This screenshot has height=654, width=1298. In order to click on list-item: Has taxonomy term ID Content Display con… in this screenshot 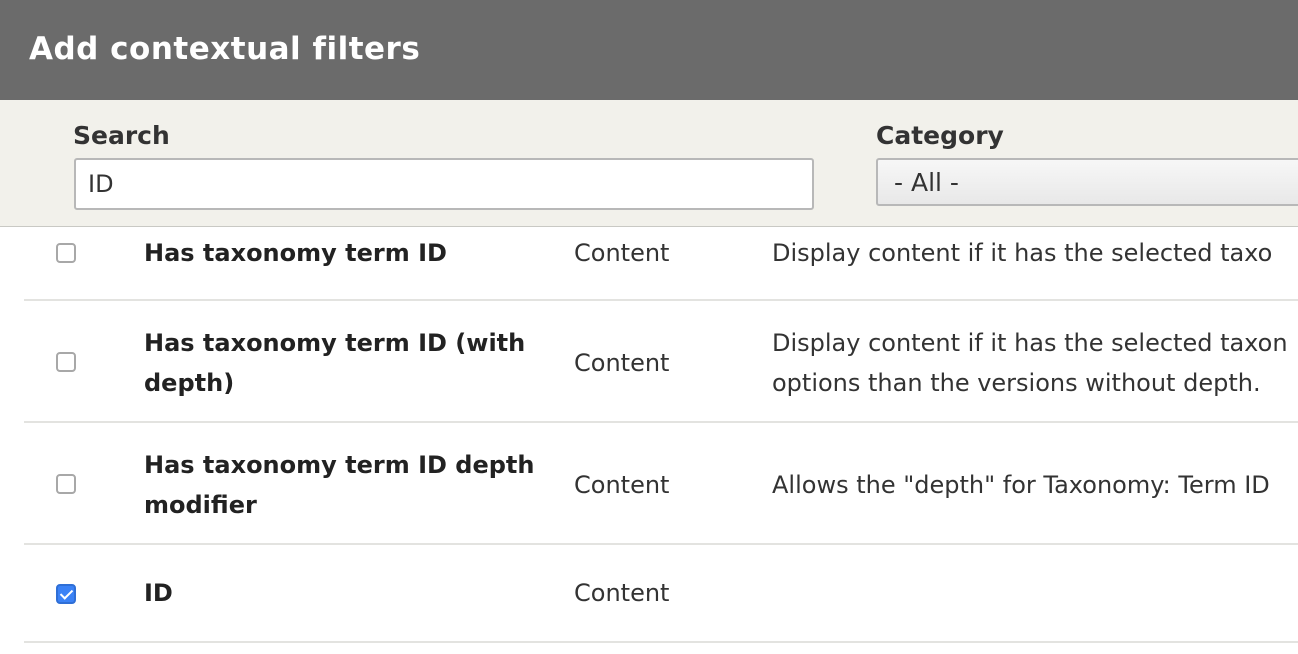, I will do `click(661, 264)`.